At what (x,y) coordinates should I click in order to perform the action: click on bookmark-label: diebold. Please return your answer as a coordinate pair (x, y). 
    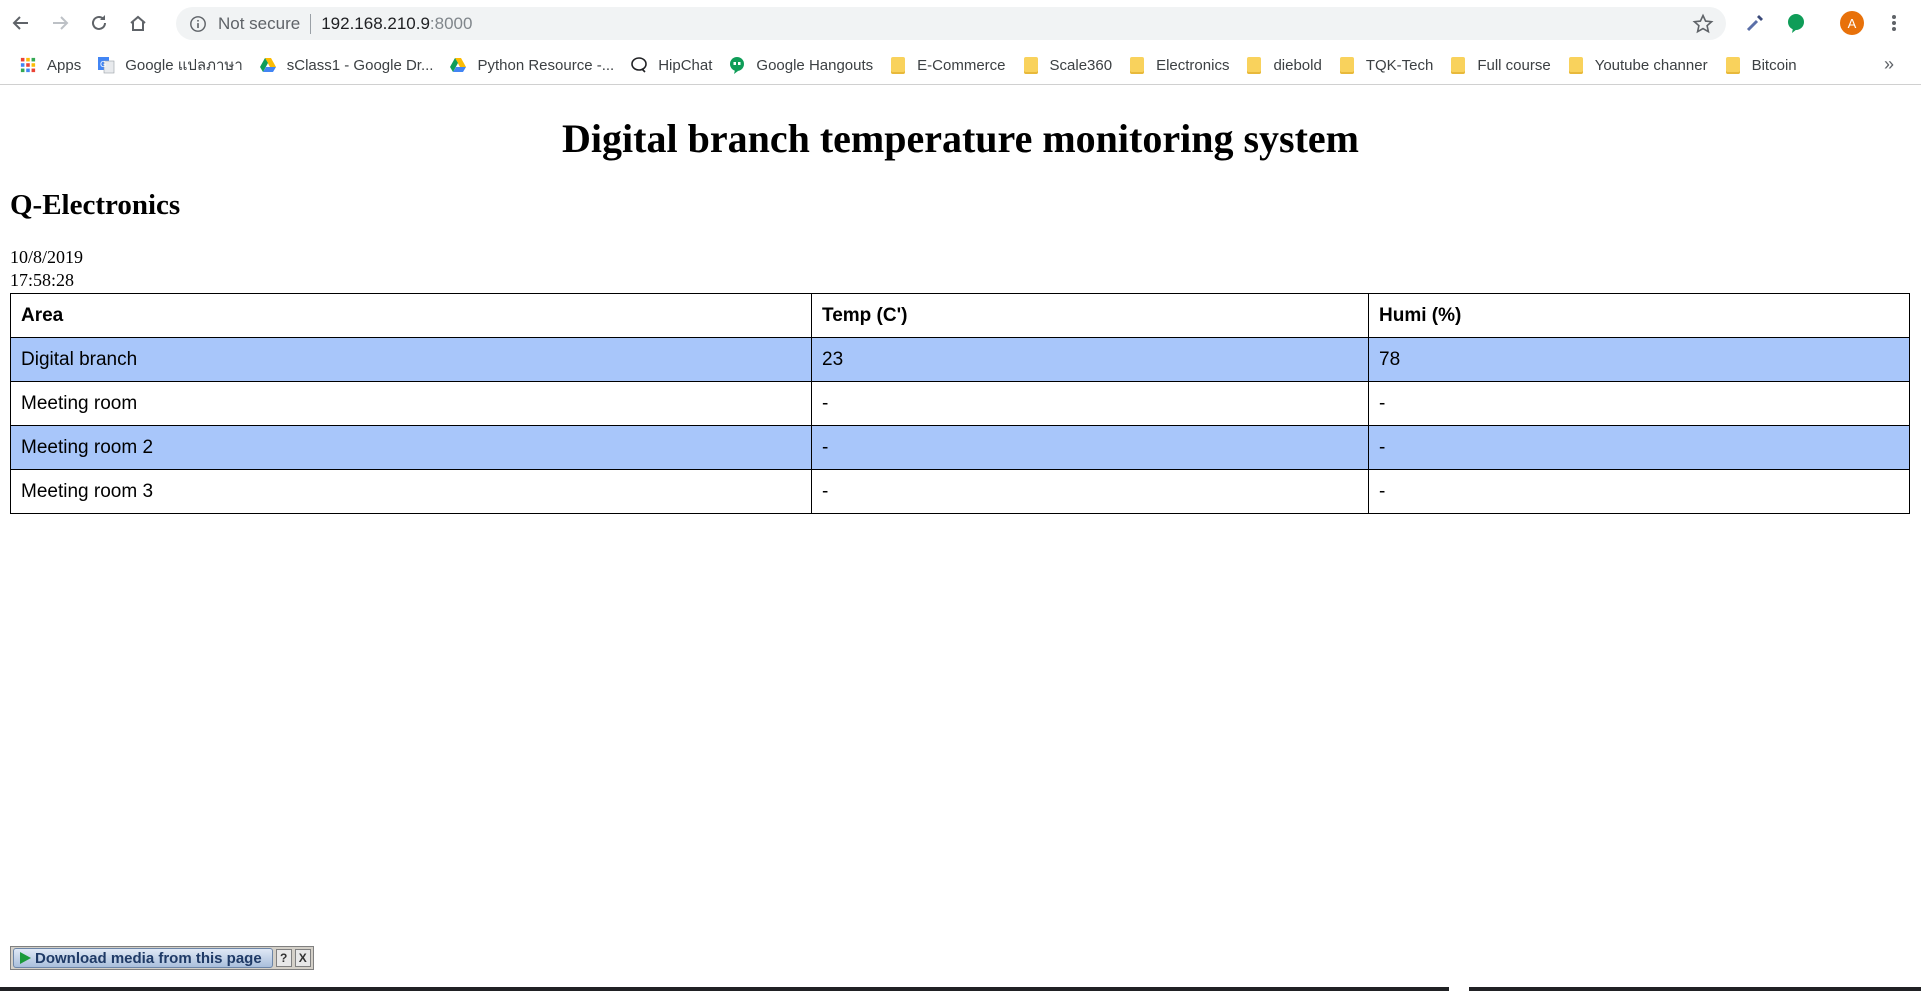
    Looking at the image, I should click on (1297, 65).